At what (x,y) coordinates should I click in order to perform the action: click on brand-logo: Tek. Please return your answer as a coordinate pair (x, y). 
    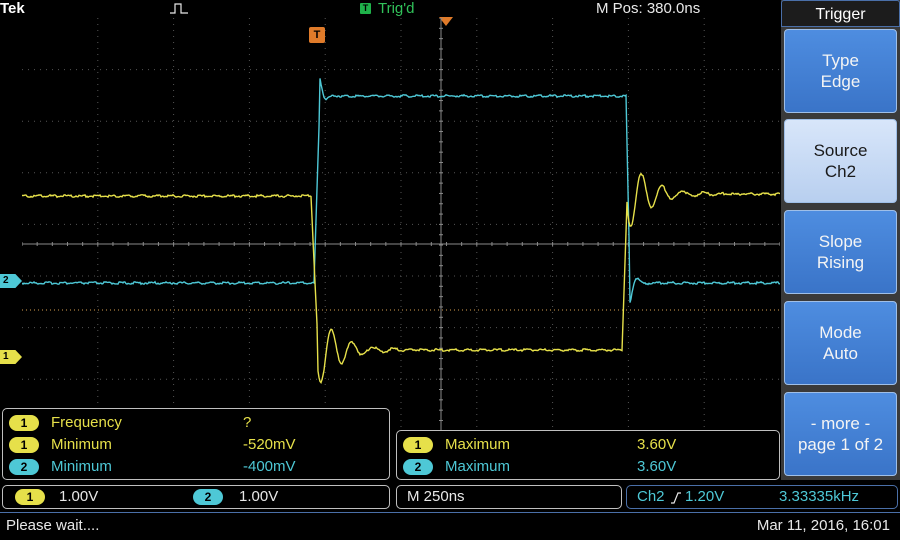
    Looking at the image, I should click on (12, 8).